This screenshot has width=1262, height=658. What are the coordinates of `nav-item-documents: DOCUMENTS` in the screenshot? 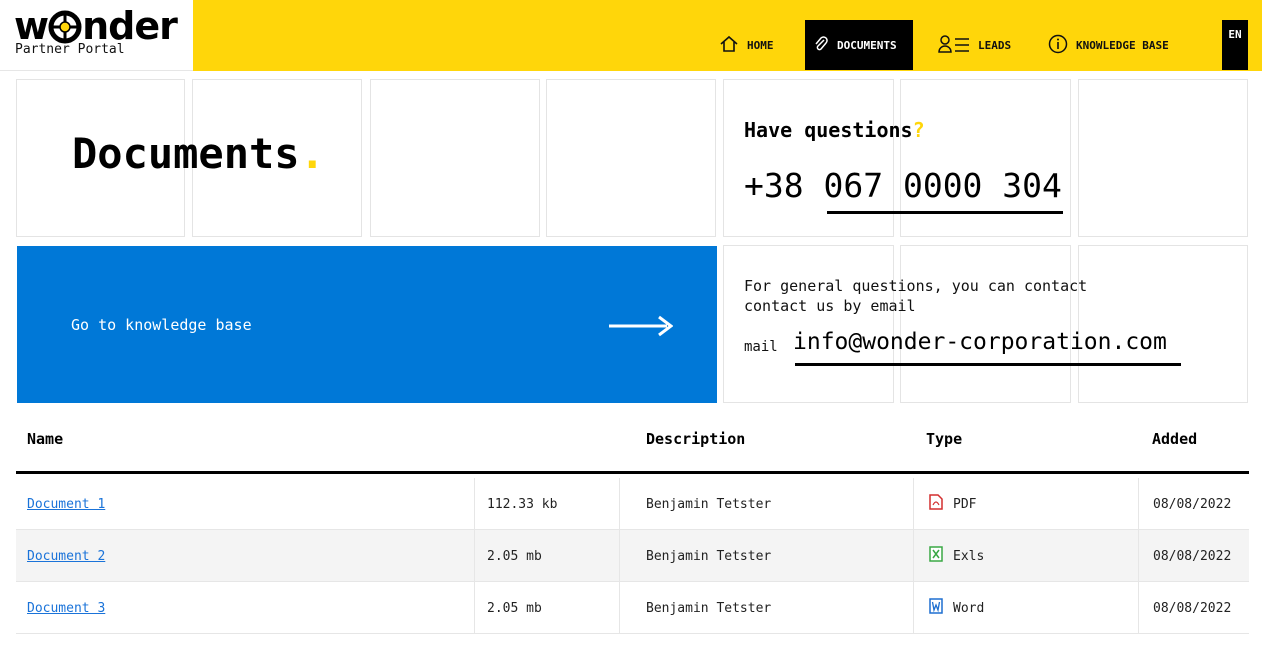 It's located at (859, 45).